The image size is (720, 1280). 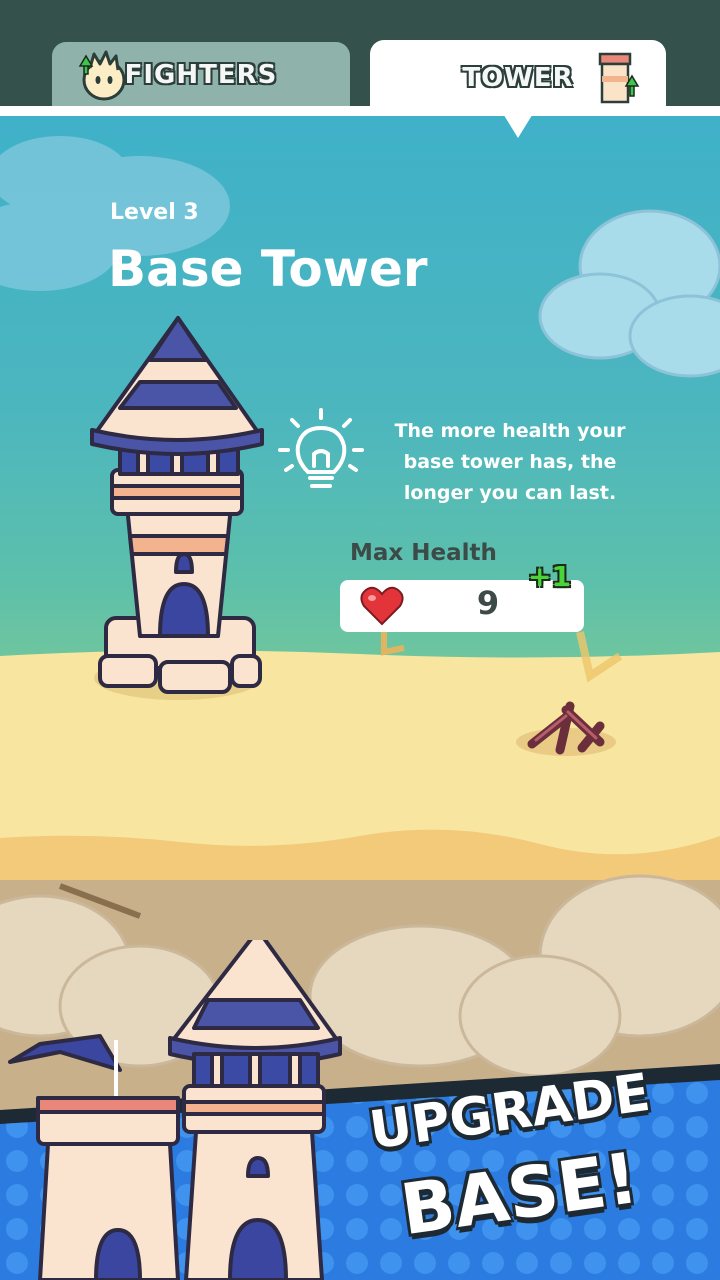 I want to click on tab-fighters-label: FIGHTERS, so click(x=201, y=75).